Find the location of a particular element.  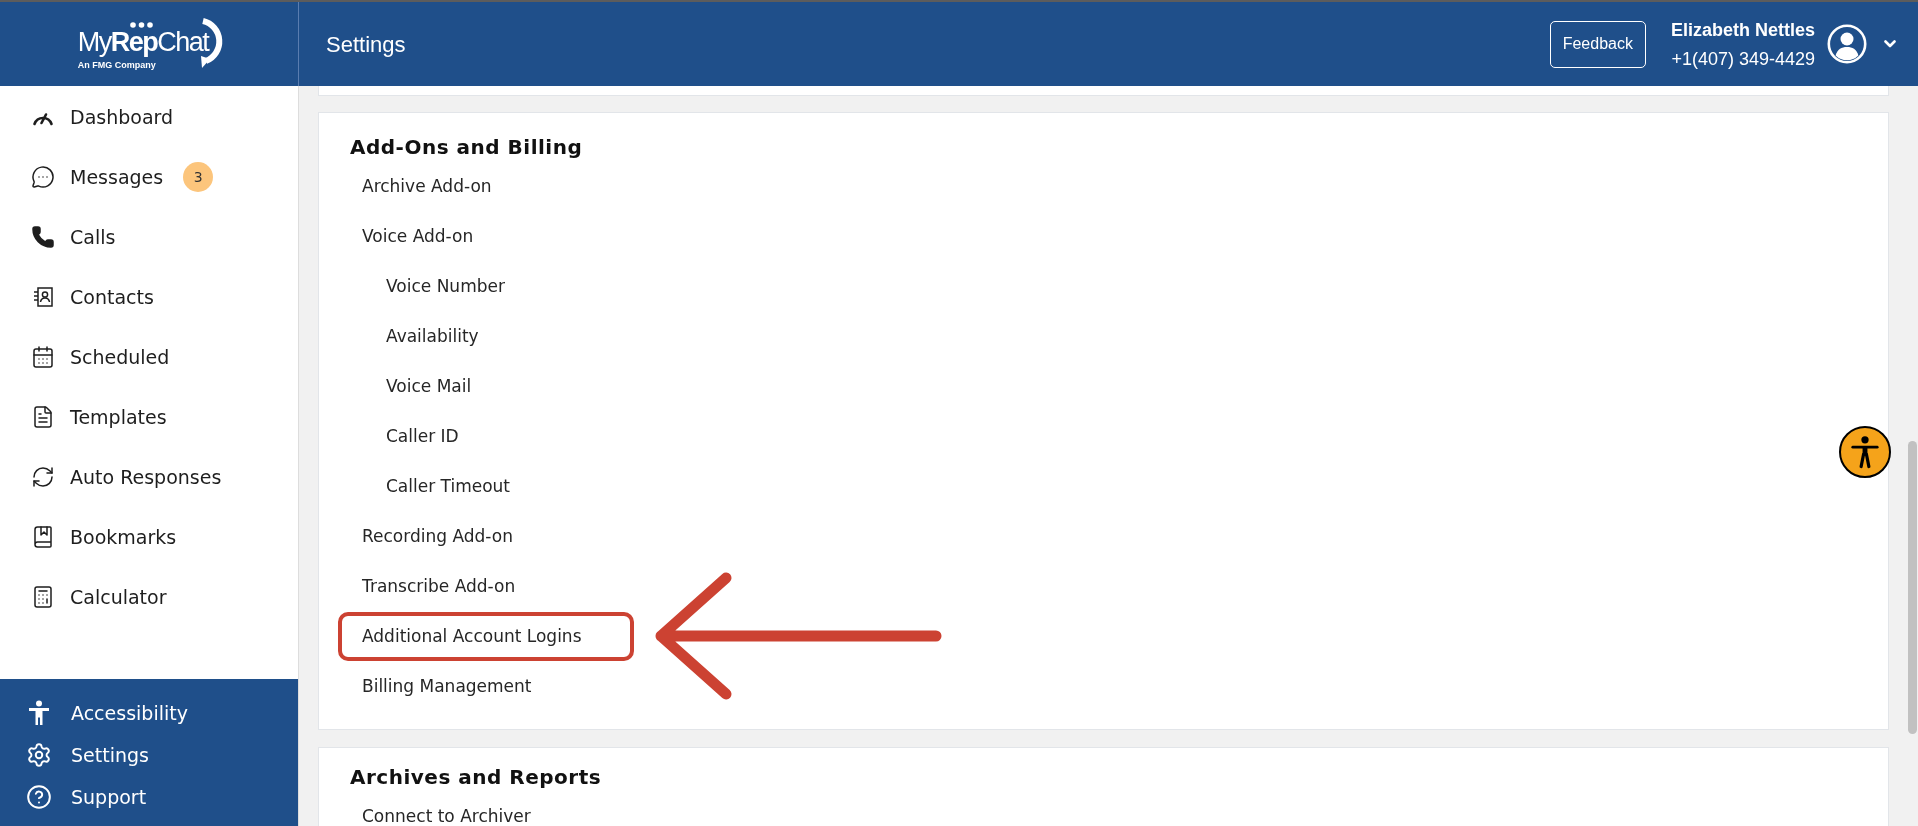

sidebar-item: Accessibility is located at coordinates (107, 713).